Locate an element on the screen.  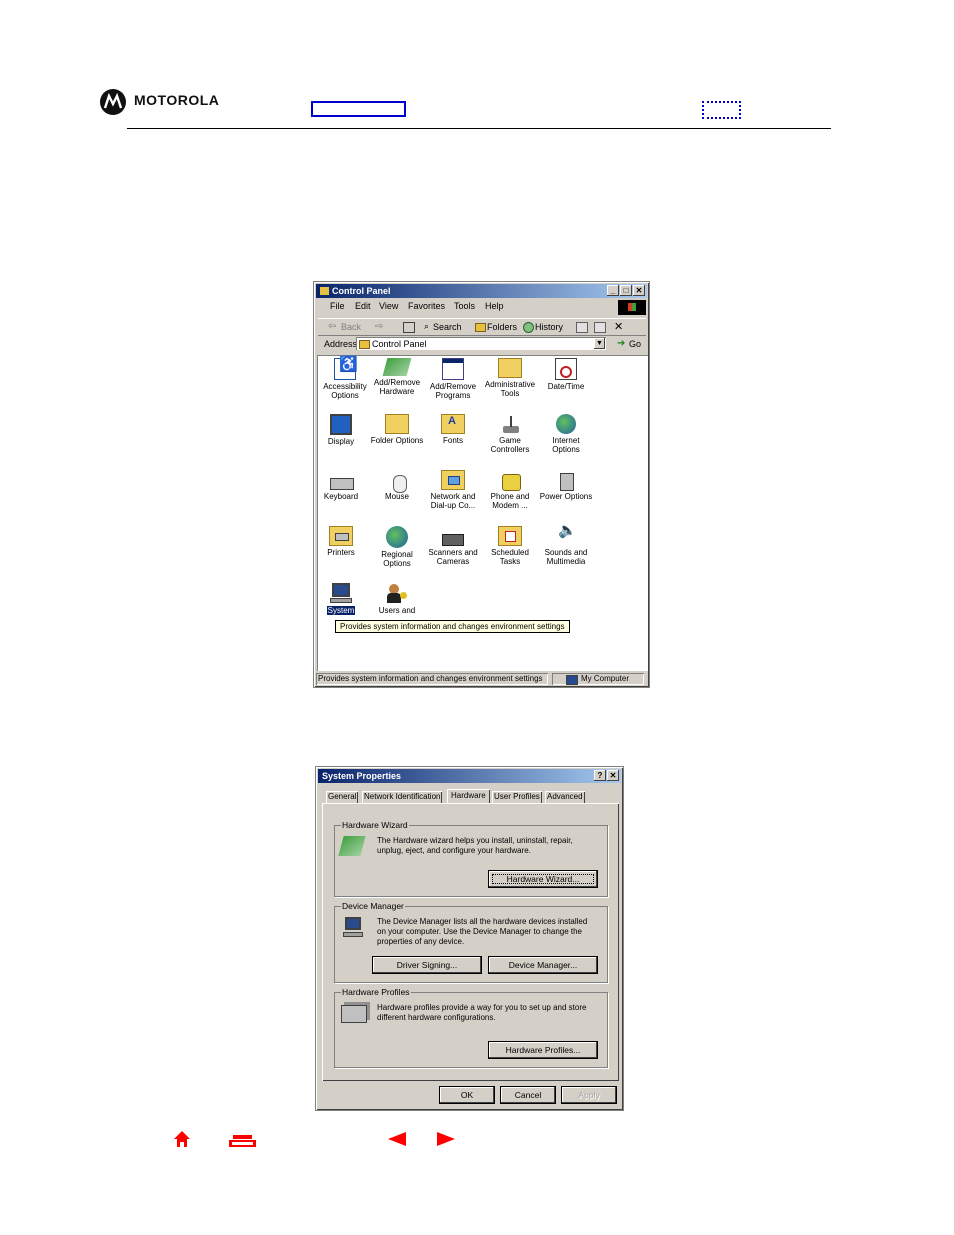
admin-tools-folder-icon is located at coordinates (510, 368).